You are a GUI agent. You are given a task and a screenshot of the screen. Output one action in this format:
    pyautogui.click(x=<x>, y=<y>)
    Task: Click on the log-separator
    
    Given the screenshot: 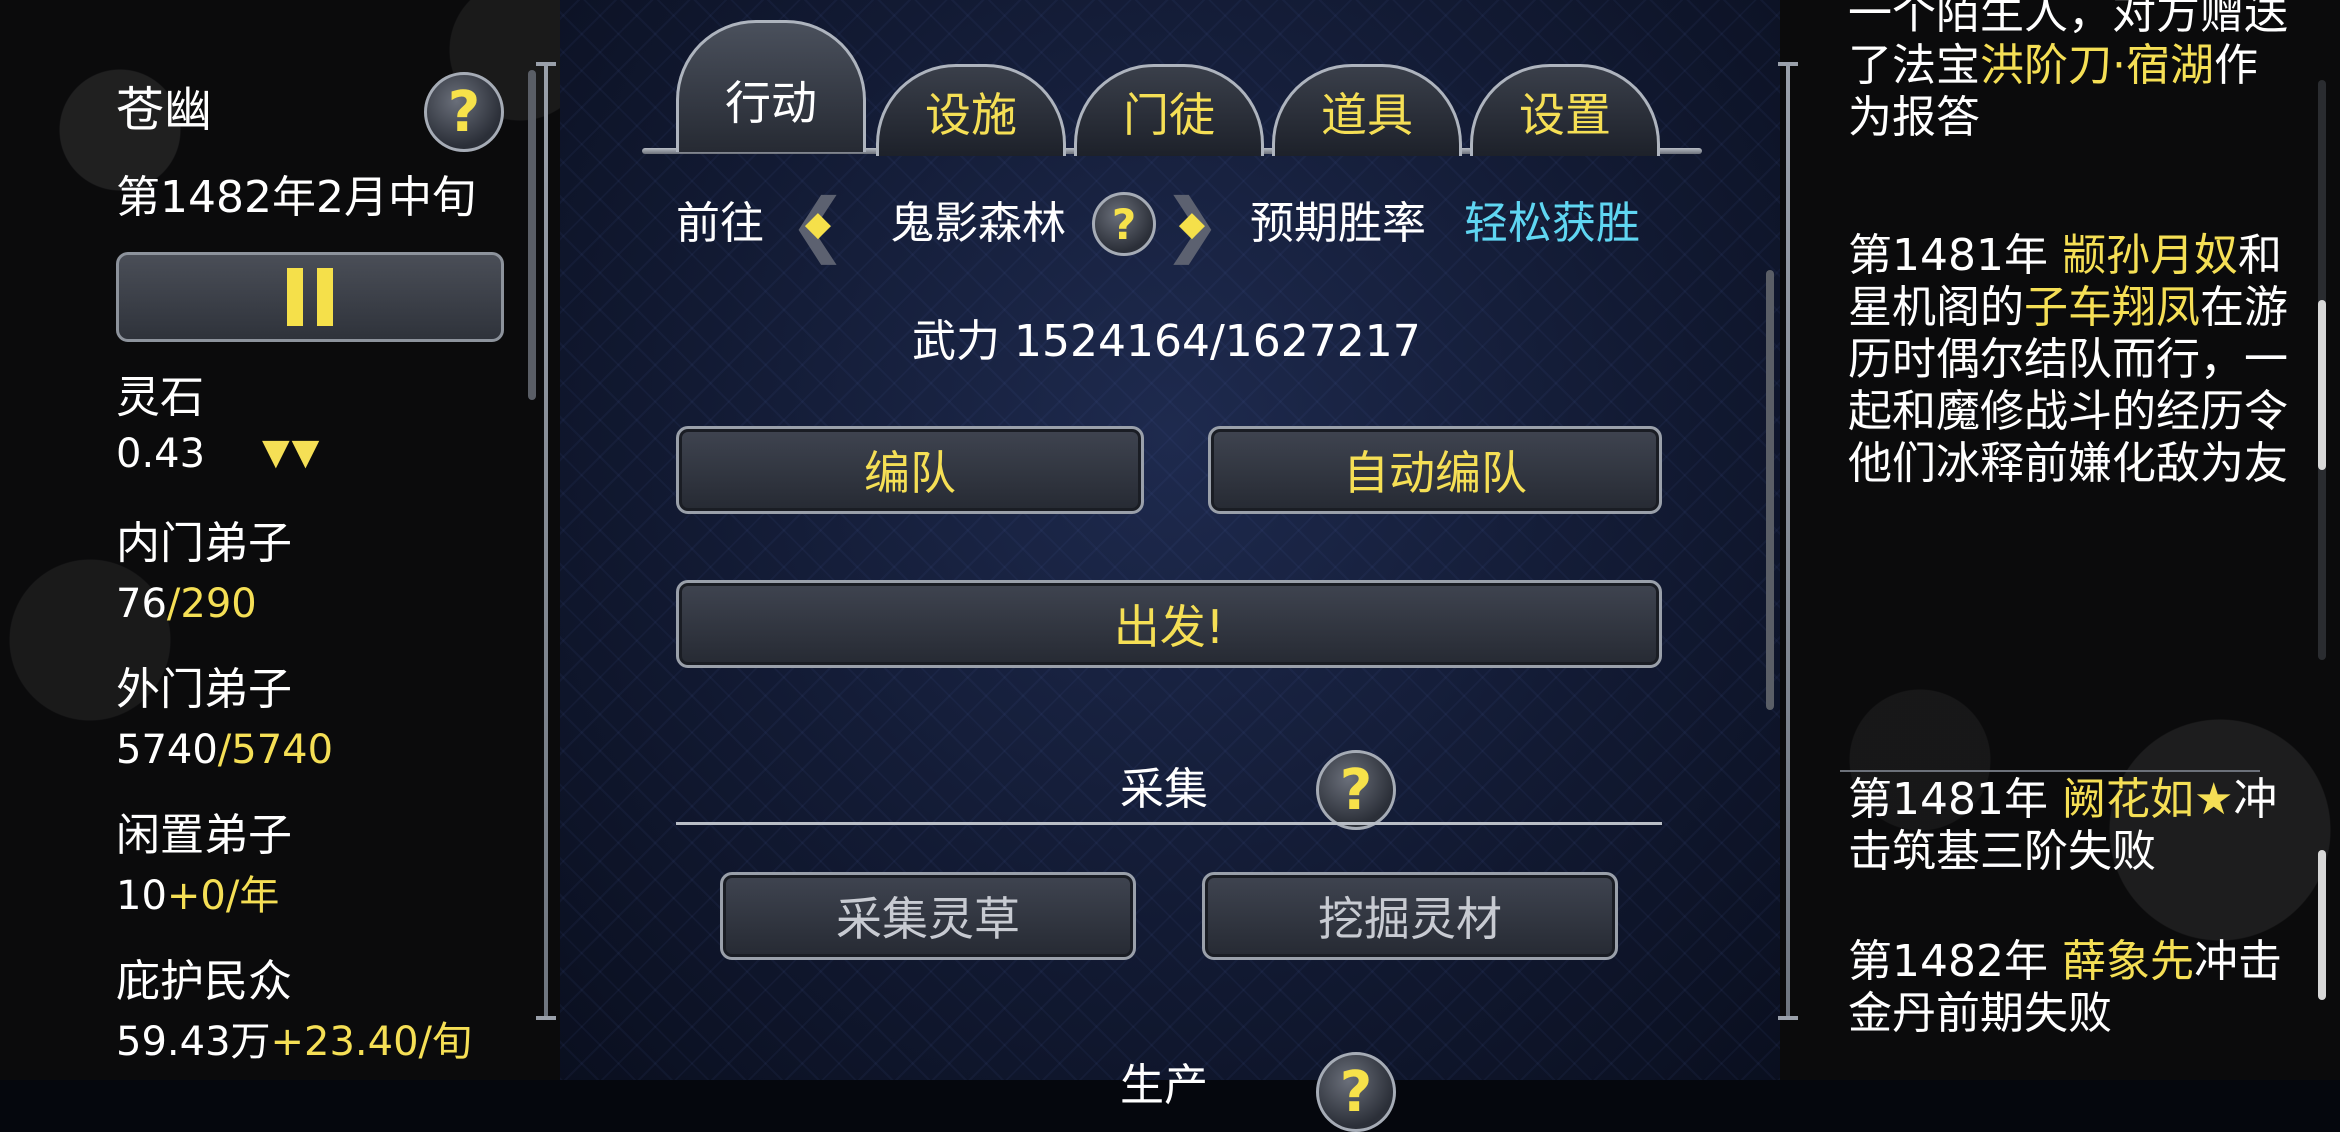 What is the action you would take?
    pyautogui.click(x=2050, y=771)
    